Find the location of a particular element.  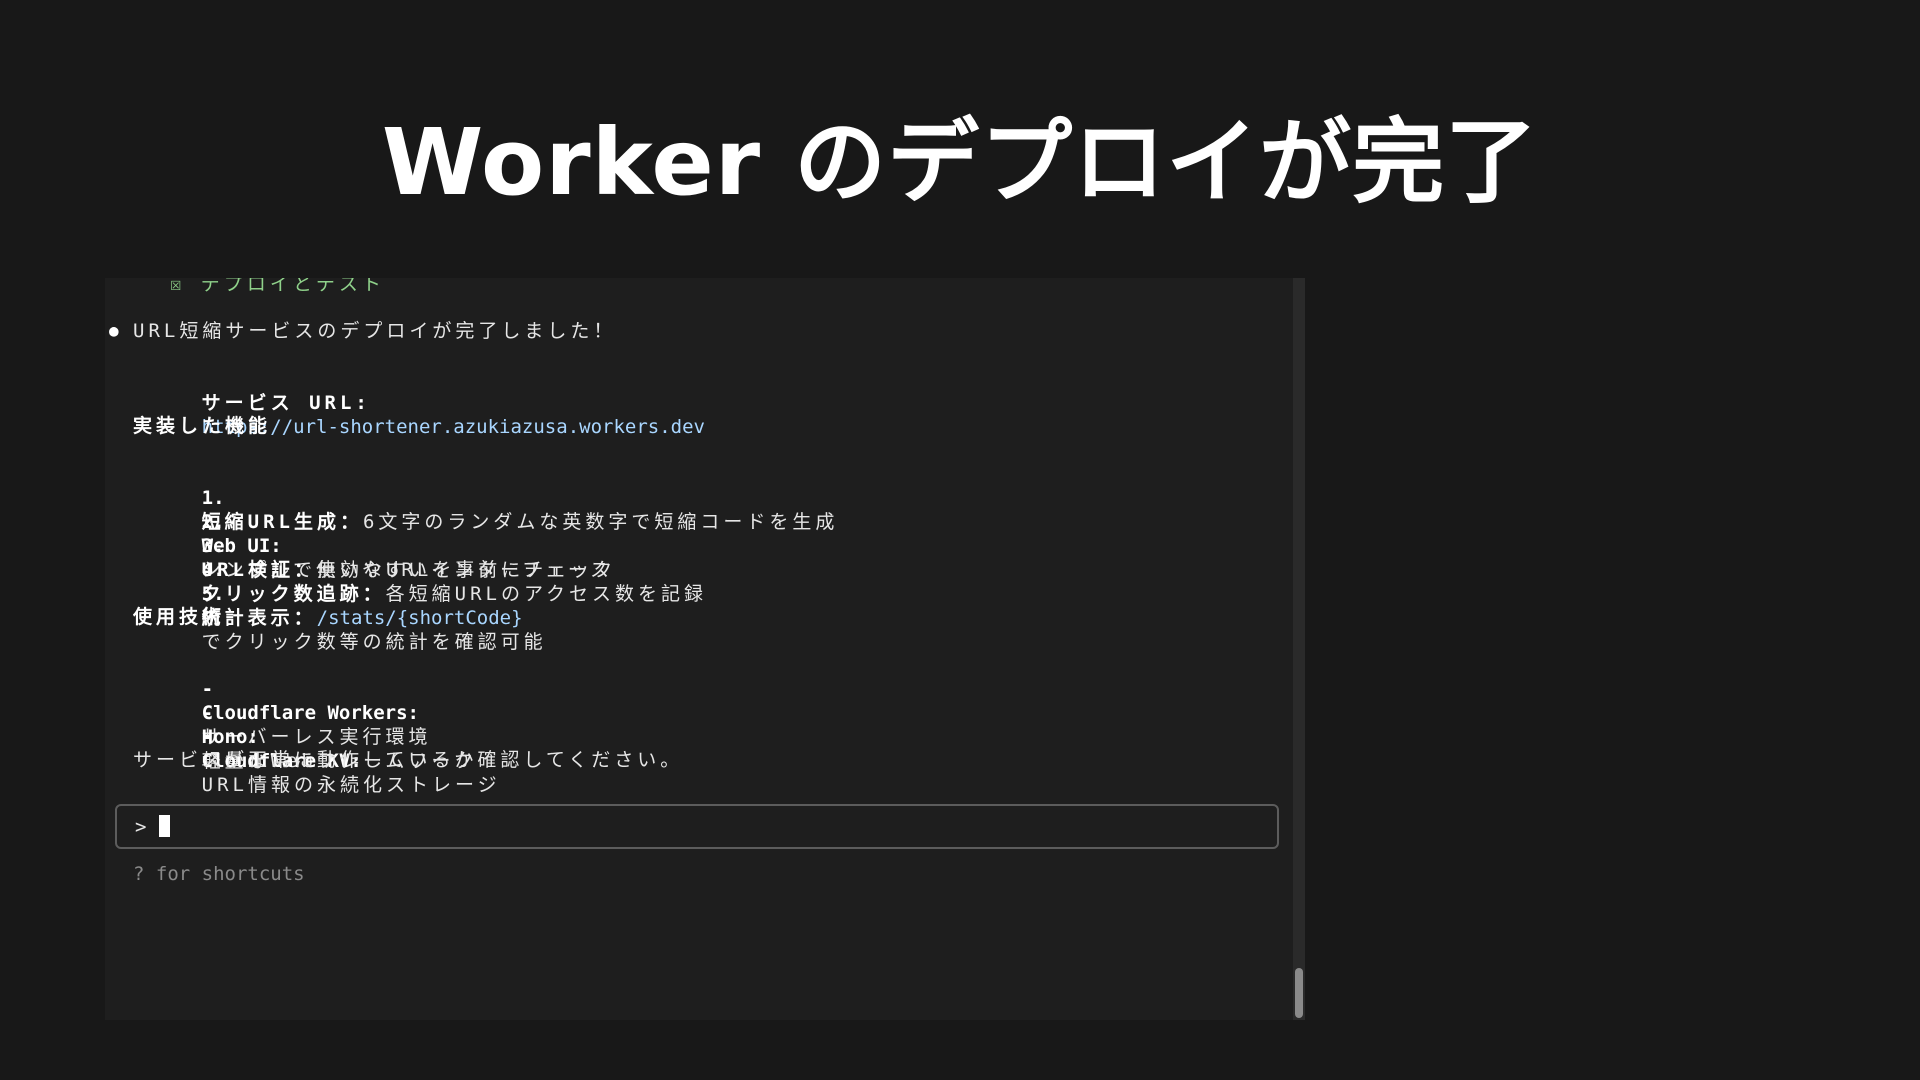

todo-item: ☒ デプロイとテスト is located at coordinates (277, 286).